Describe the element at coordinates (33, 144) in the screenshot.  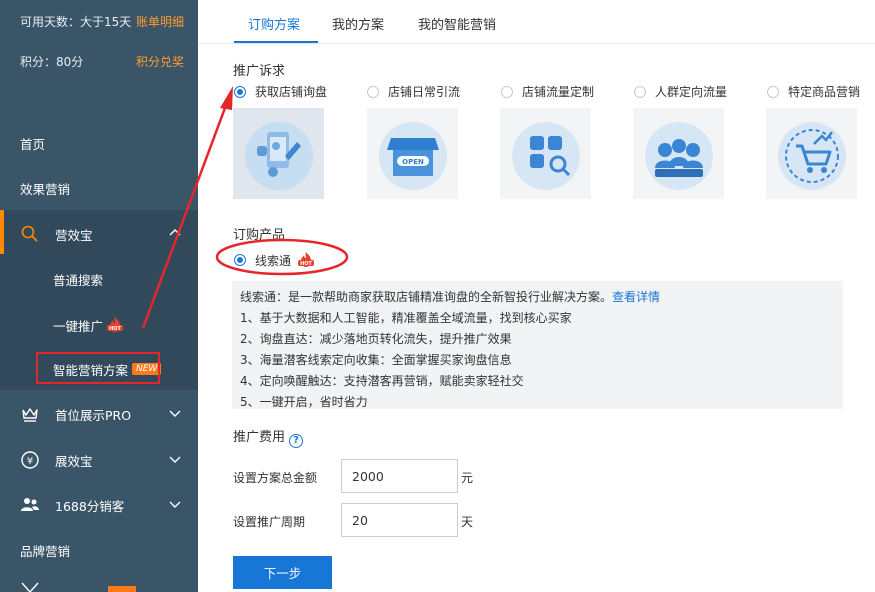
I see `sidebar-item-label: 首页` at that location.